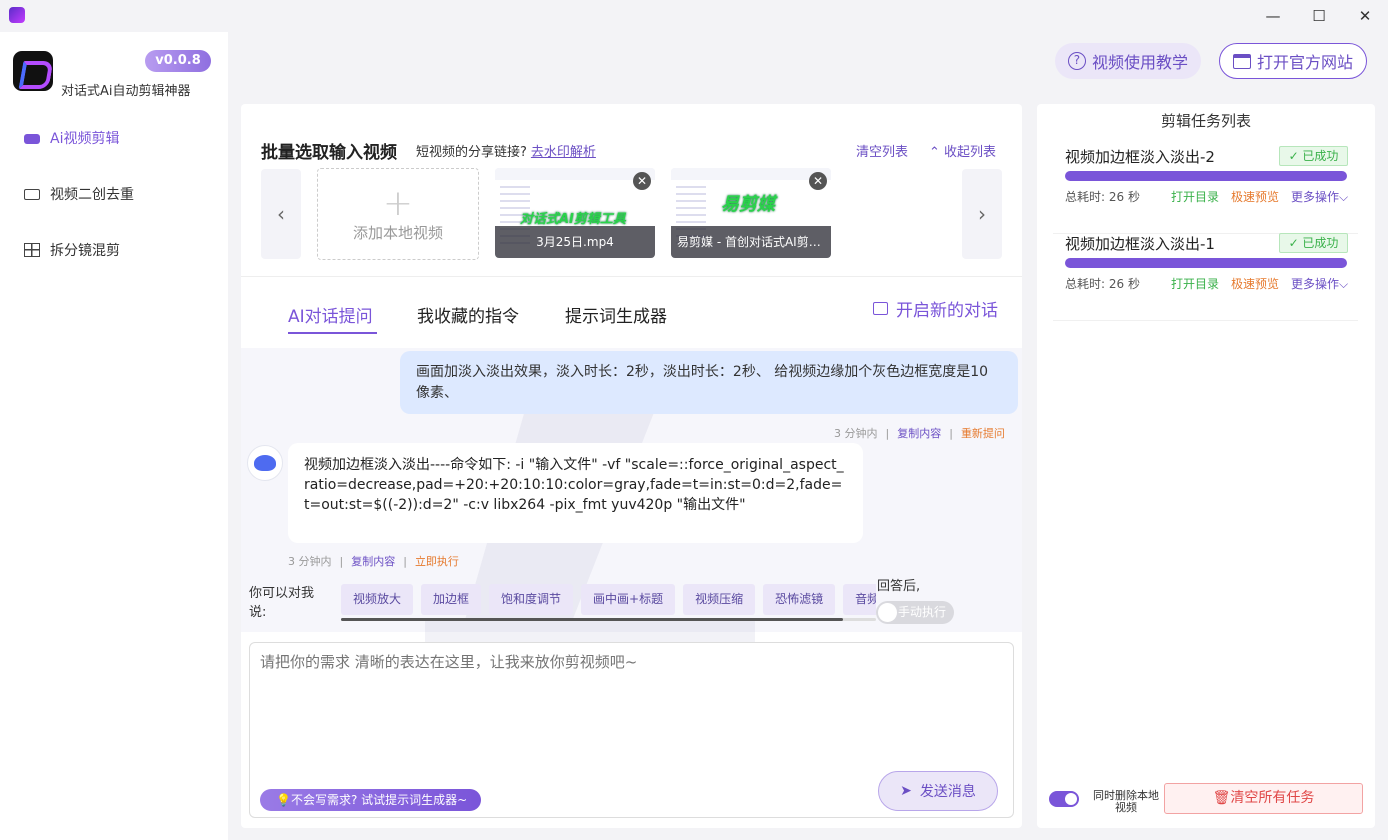 This screenshot has height=840, width=1388. I want to click on tab-ai-chat: AI对话提问, so click(330, 314).